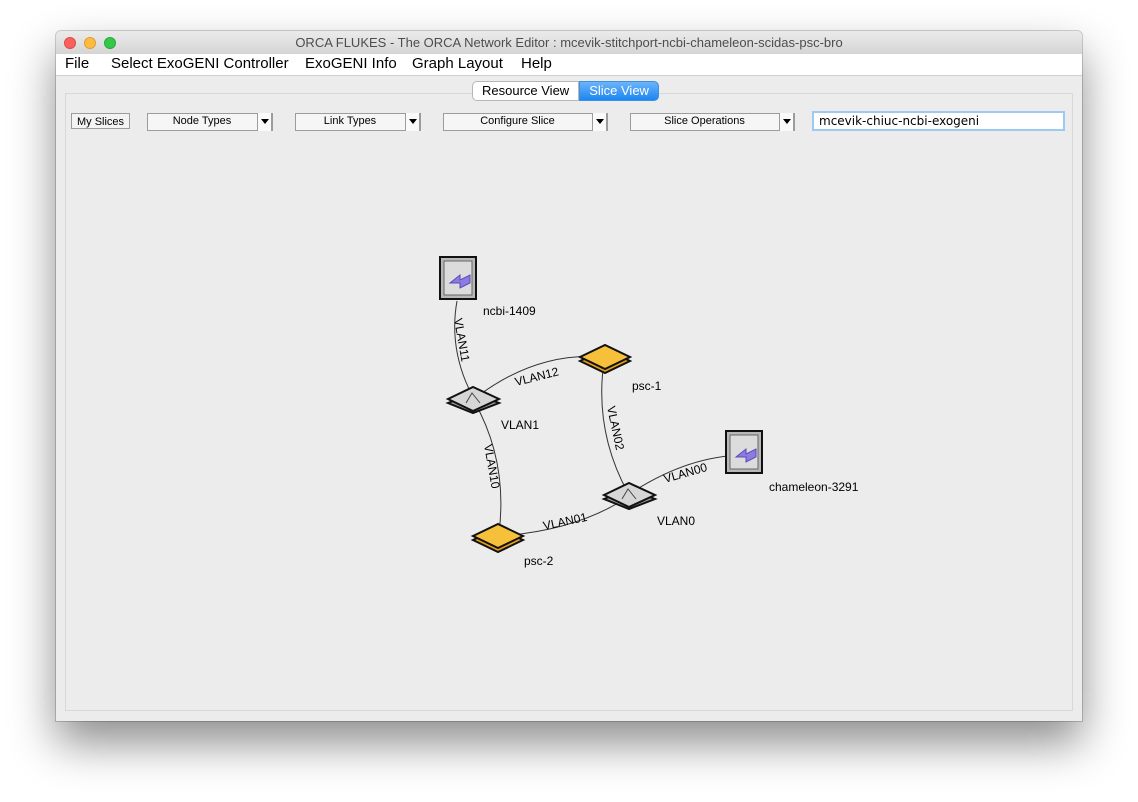  Describe the element at coordinates (685, 473) in the screenshot. I see `edge-label-vlan00: VLAN00` at that location.